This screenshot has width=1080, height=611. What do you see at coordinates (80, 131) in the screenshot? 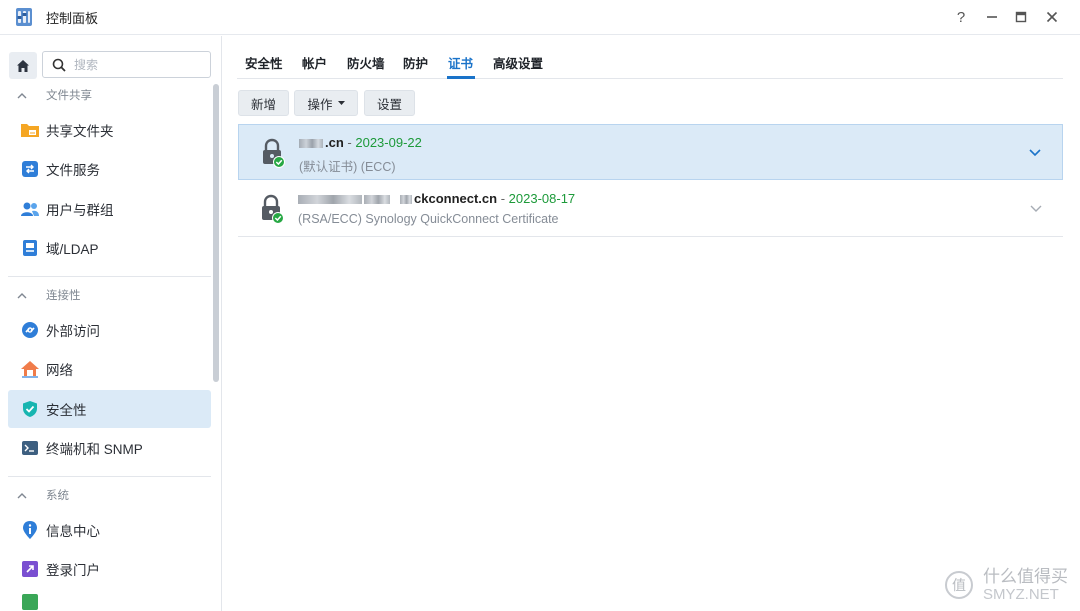
I see `sidebar-item-label: 共享文件夹` at bounding box center [80, 131].